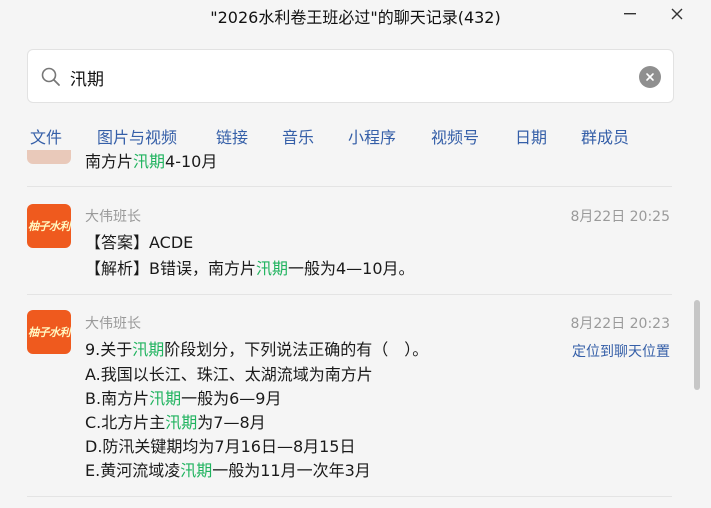 Image resolution: width=711 pixels, height=508 pixels. I want to click on scrollbar-thumb, so click(697, 345).